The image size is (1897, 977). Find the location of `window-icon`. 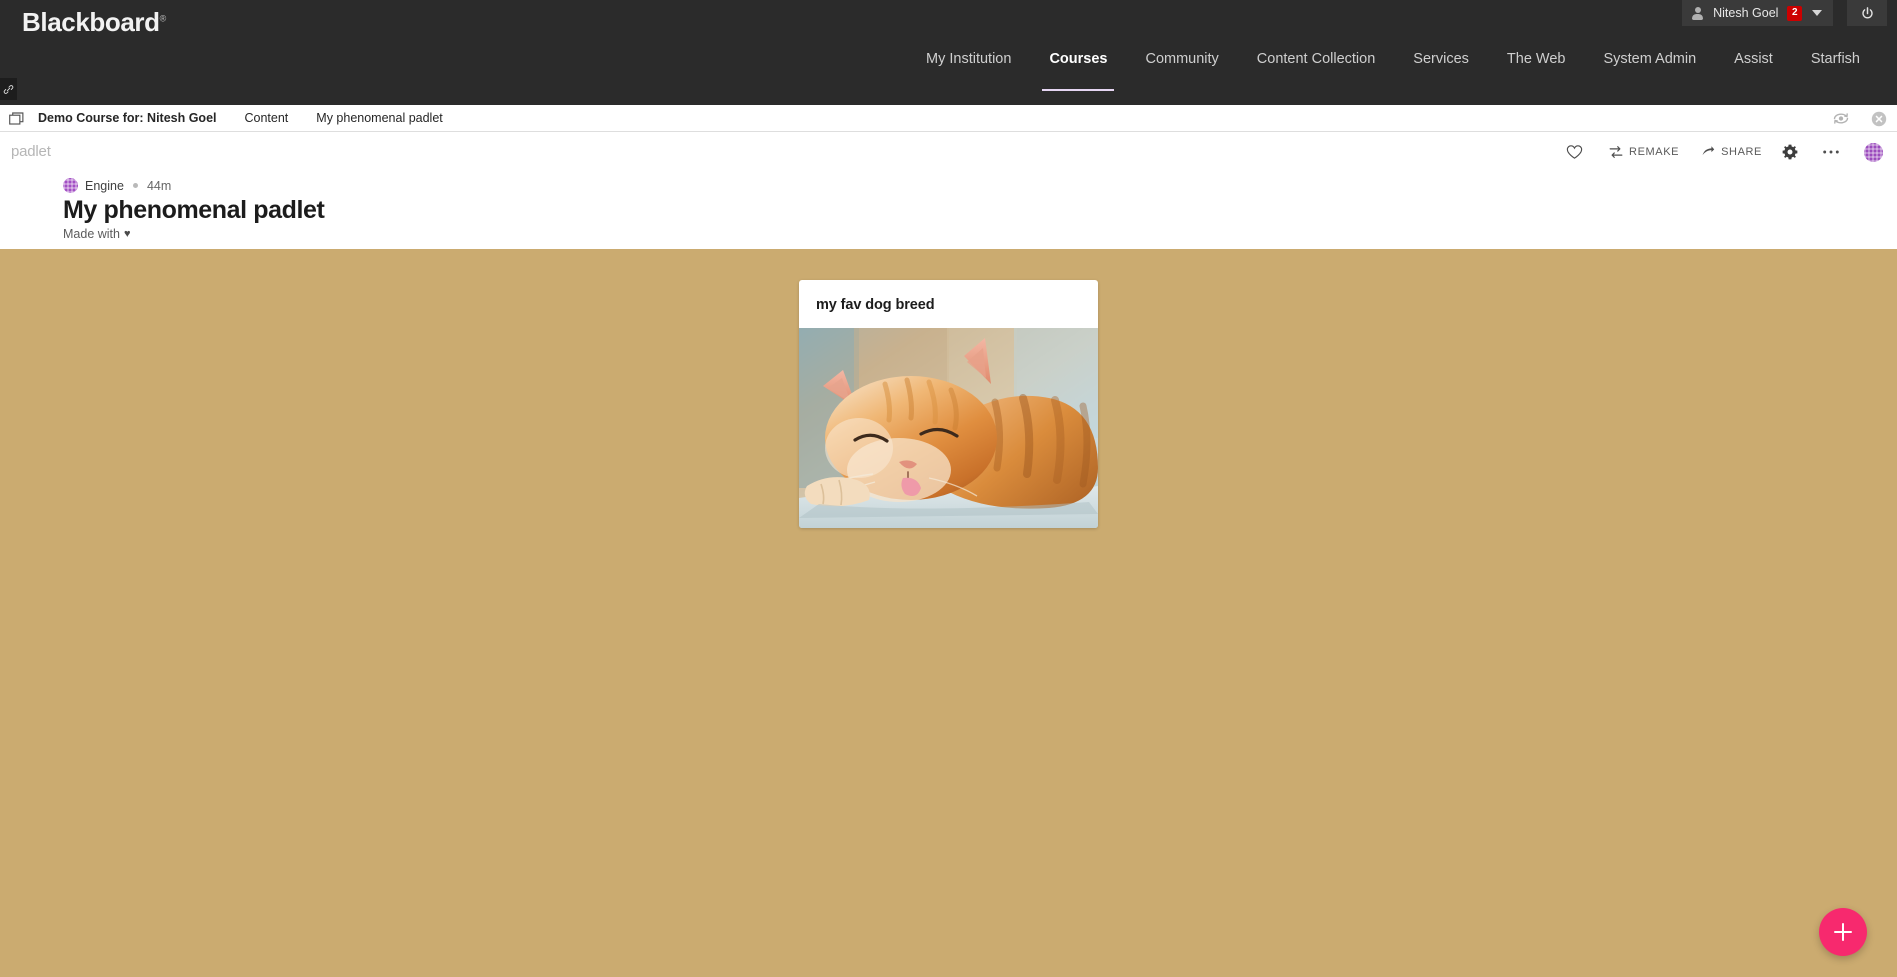

window-icon is located at coordinates (17, 118).